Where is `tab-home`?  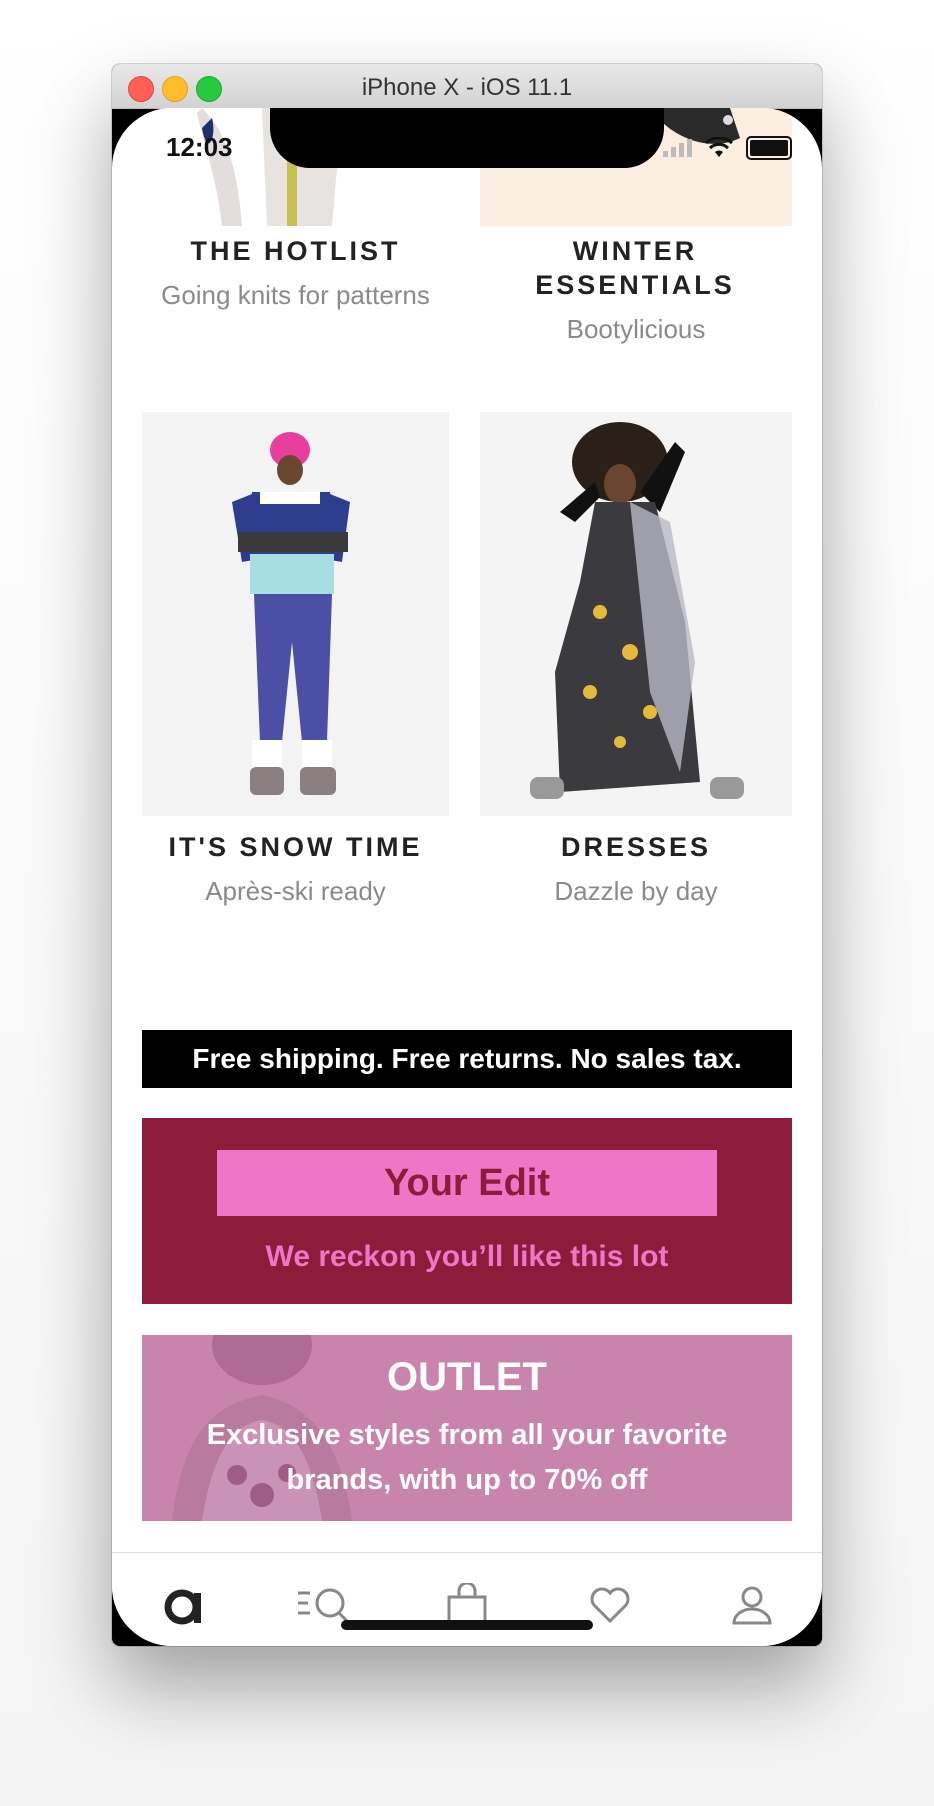
tab-home is located at coordinates (184, 1605).